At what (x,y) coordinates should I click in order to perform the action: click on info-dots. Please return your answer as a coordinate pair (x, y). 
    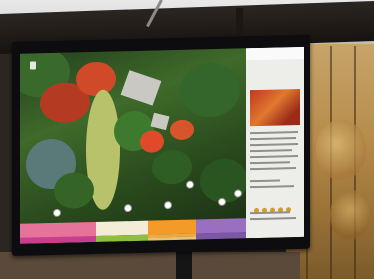
    Looking at the image, I should click on (274, 207).